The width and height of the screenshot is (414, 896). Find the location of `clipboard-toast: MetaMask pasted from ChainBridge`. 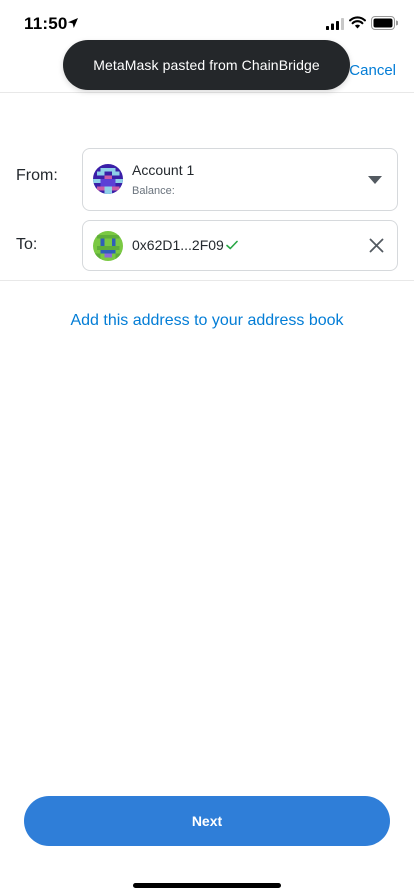

clipboard-toast: MetaMask pasted from ChainBridge is located at coordinates (206, 65).